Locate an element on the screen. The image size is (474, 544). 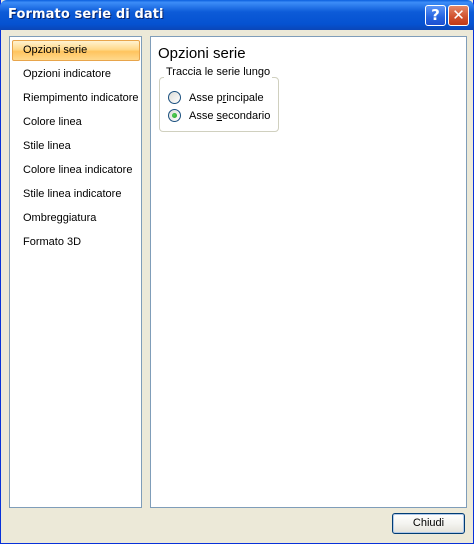
radio-button is located at coordinates (174, 97).